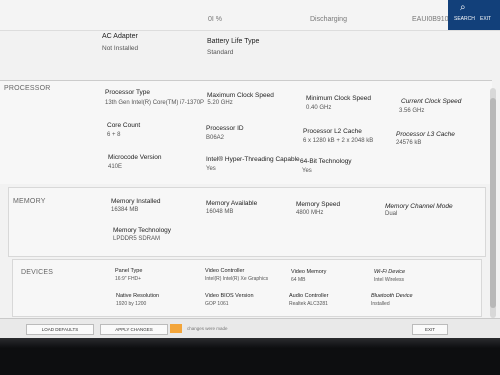 Image resolution: width=500 pixels, height=375 pixels. Describe the element at coordinates (319, 108) in the screenshot. I see `min-clock-speed-value: 0.40 GHz` at that location.